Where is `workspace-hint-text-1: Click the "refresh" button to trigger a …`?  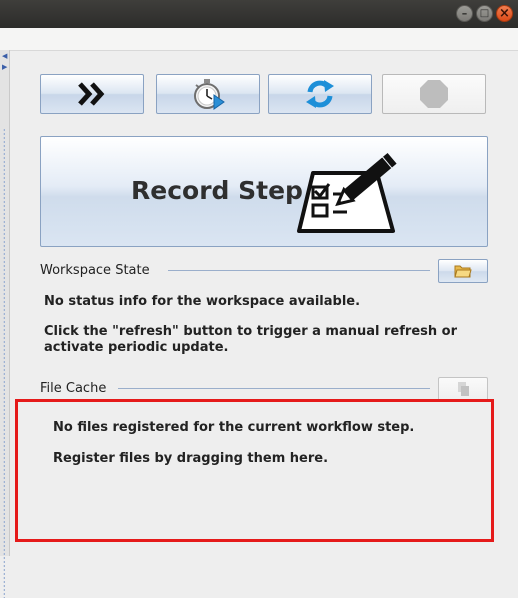 workspace-hint-text-1: Click the "refresh" button to trigger a … is located at coordinates (250, 331).